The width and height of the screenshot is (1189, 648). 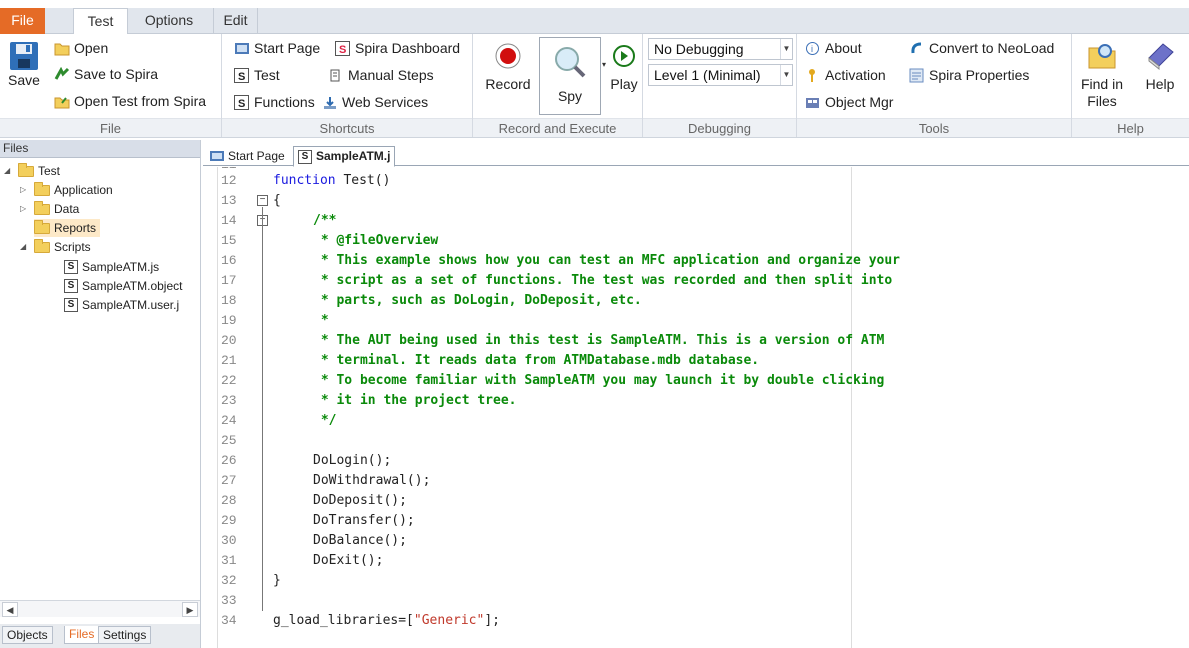 What do you see at coordinates (833, 48) in the screenshot?
I see `about-button: i About` at bounding box center [833, 48].